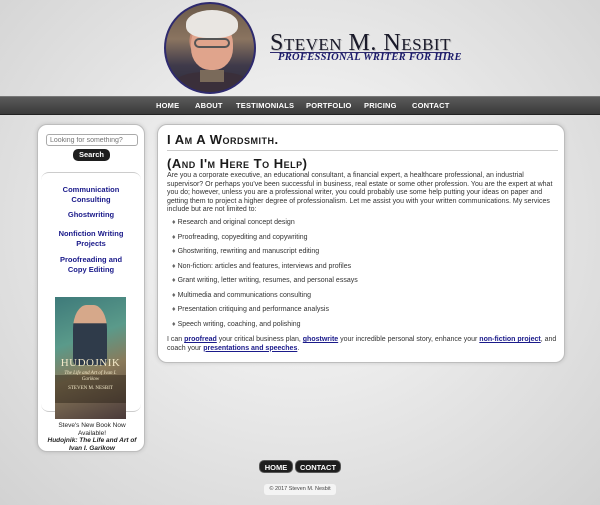 This screenshot has height=505, width=600. Describe the element at coordinates (236, 324) in the screenshot. I see `list-item: ♦ Speech writing, coaching, and polishing` at that location.